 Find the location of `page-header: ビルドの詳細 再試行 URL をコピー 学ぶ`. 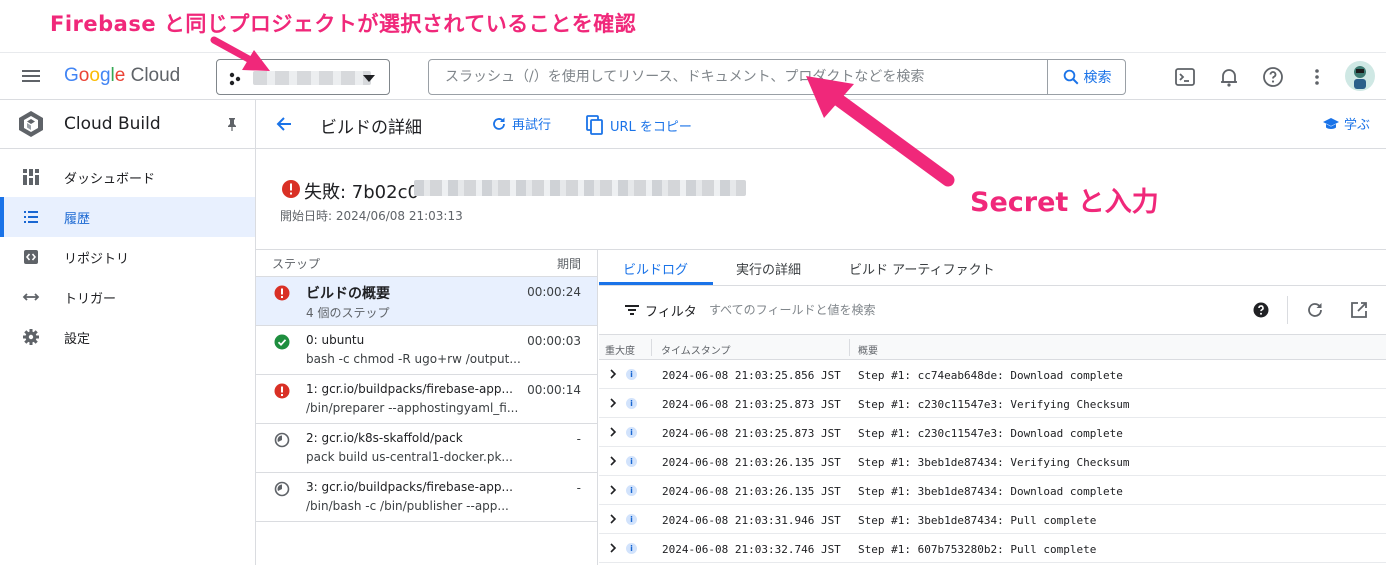

page-header: ビルドの詳細 再試行 URL をコピー 学ぶ is located at coordinates (821, 124).